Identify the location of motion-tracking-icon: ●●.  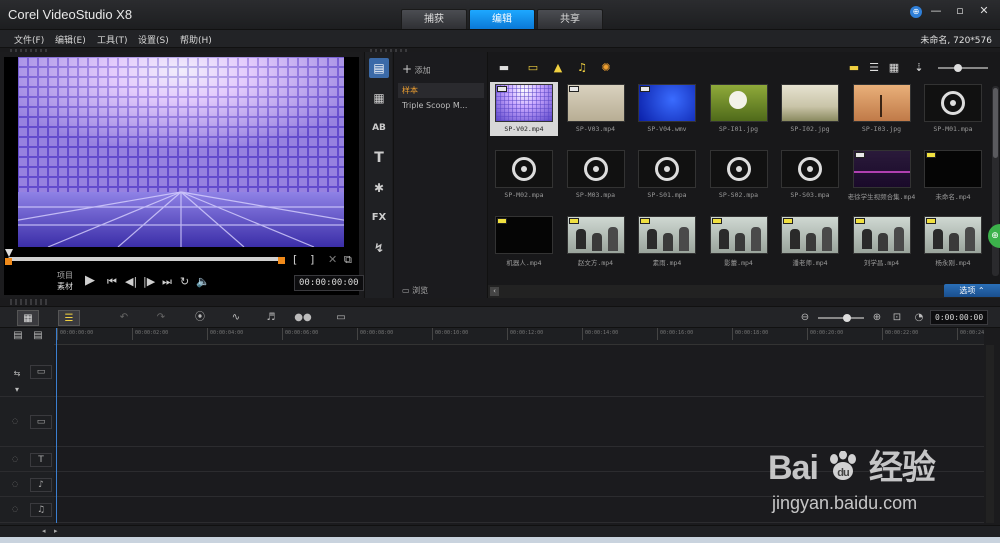
(303, 318).